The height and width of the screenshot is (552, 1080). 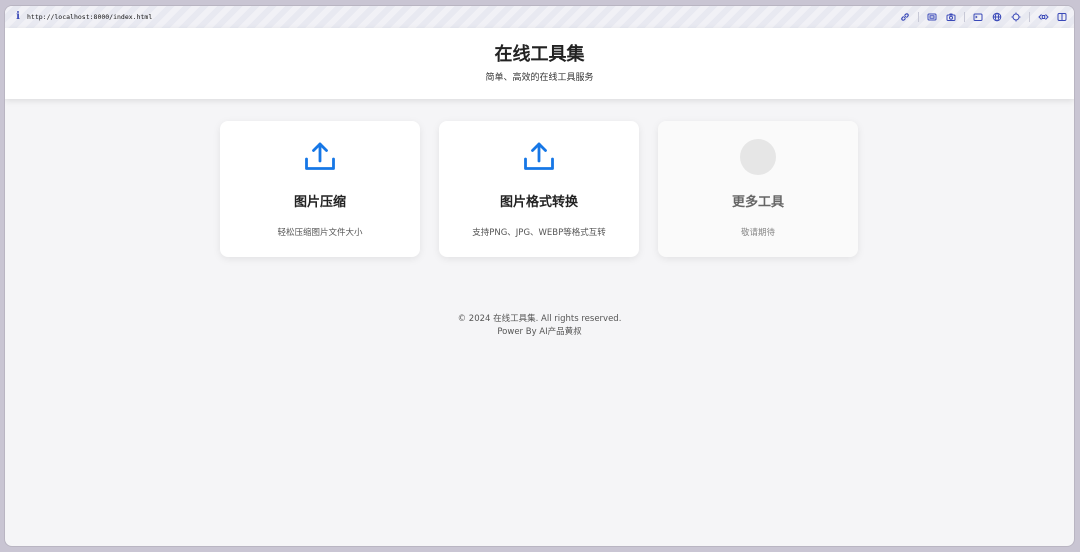 What do you see at coordinates (539, 17) in the screenshot?
I see `browser-toolbar: i http://localhost:8000/index.html` at bounding box center [539, 17].